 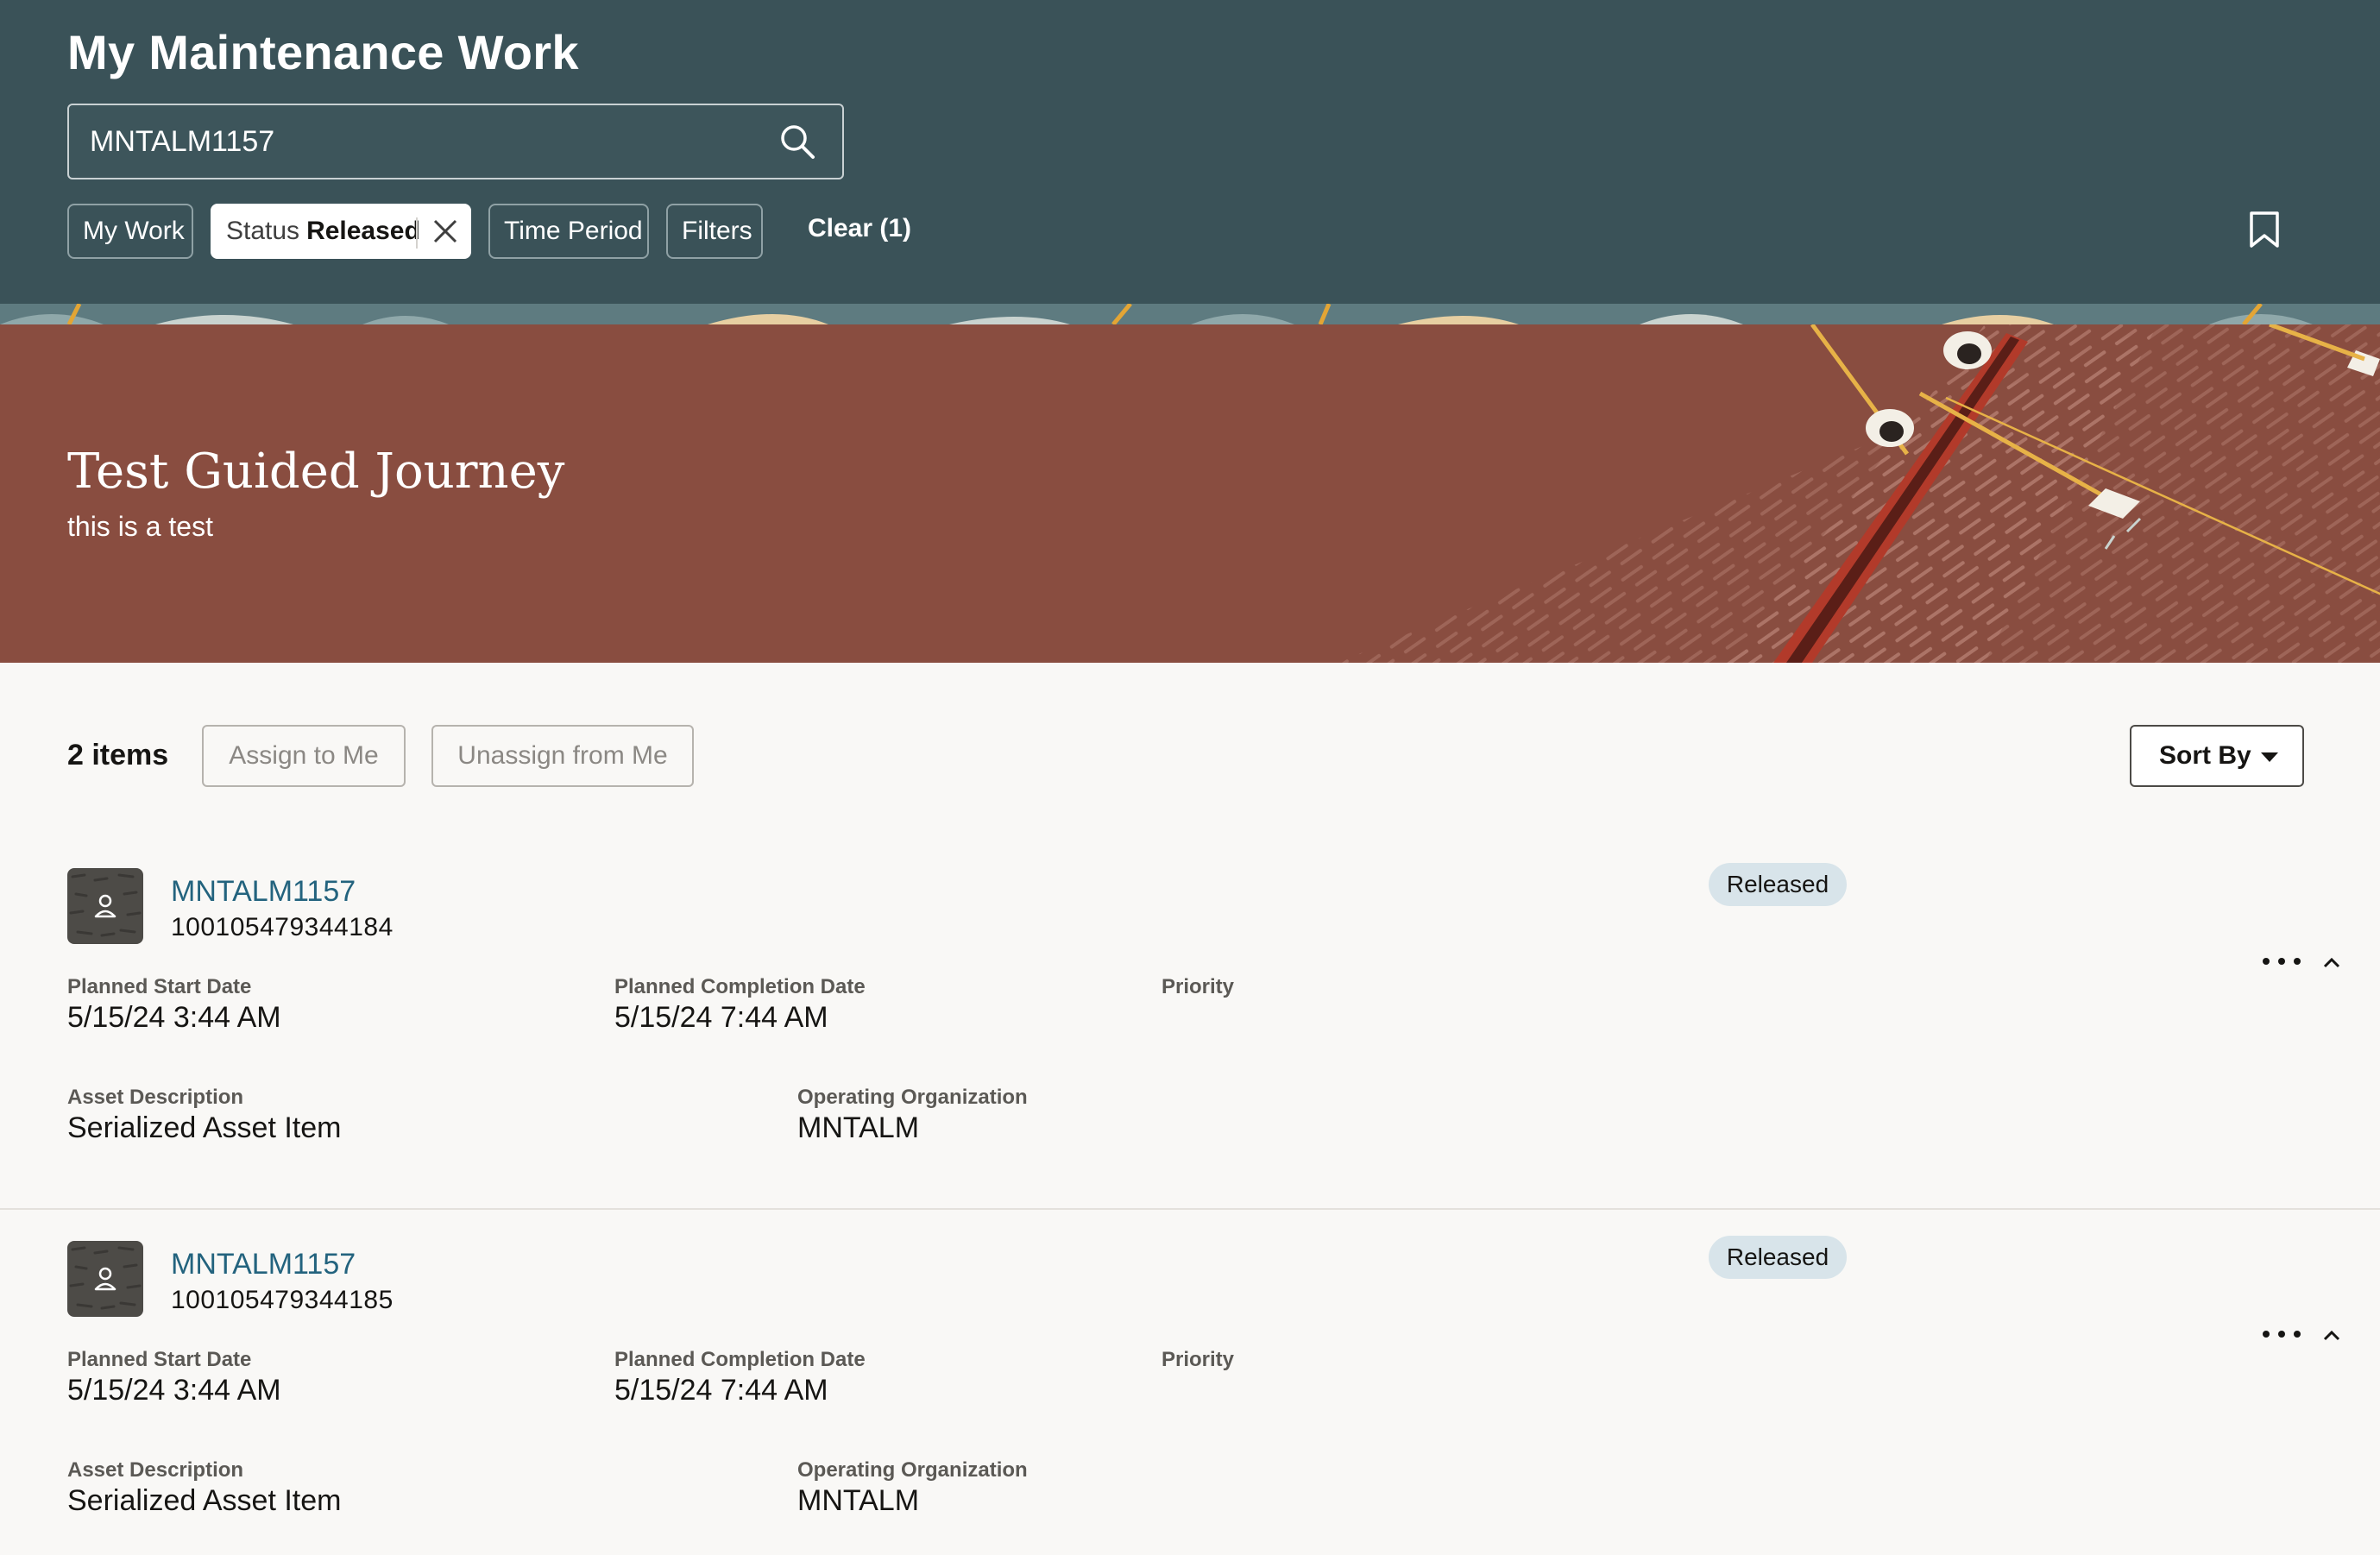 I want to click on banner-title: Test Guided Journey, so click(x=316, y=472).